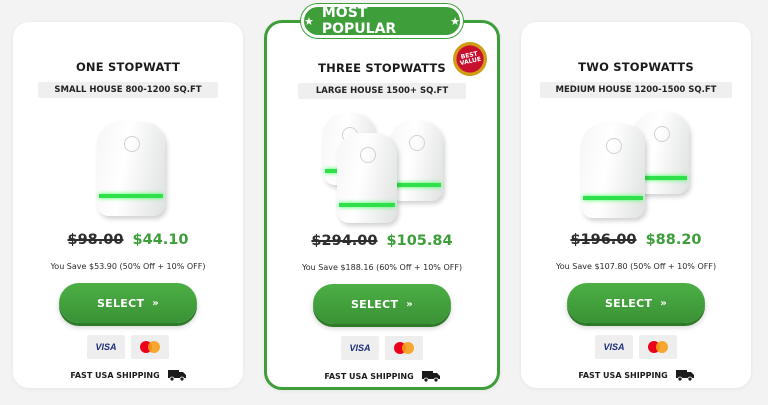 The height and width of the screenshot is (405, 768). I want to click on most-popular-label: MOST POPULAR, so click(359, 21).